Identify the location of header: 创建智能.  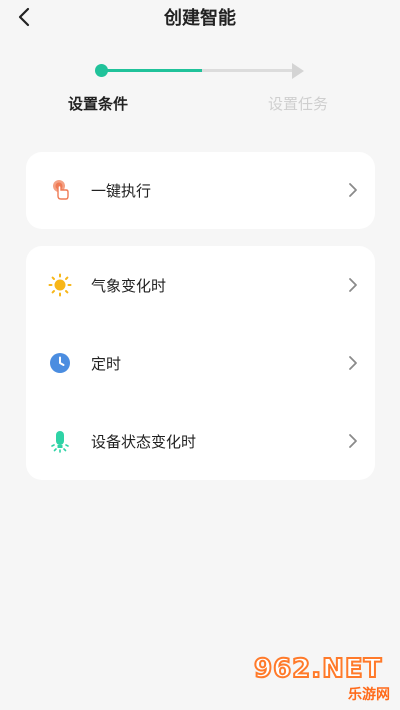
(200, 17).